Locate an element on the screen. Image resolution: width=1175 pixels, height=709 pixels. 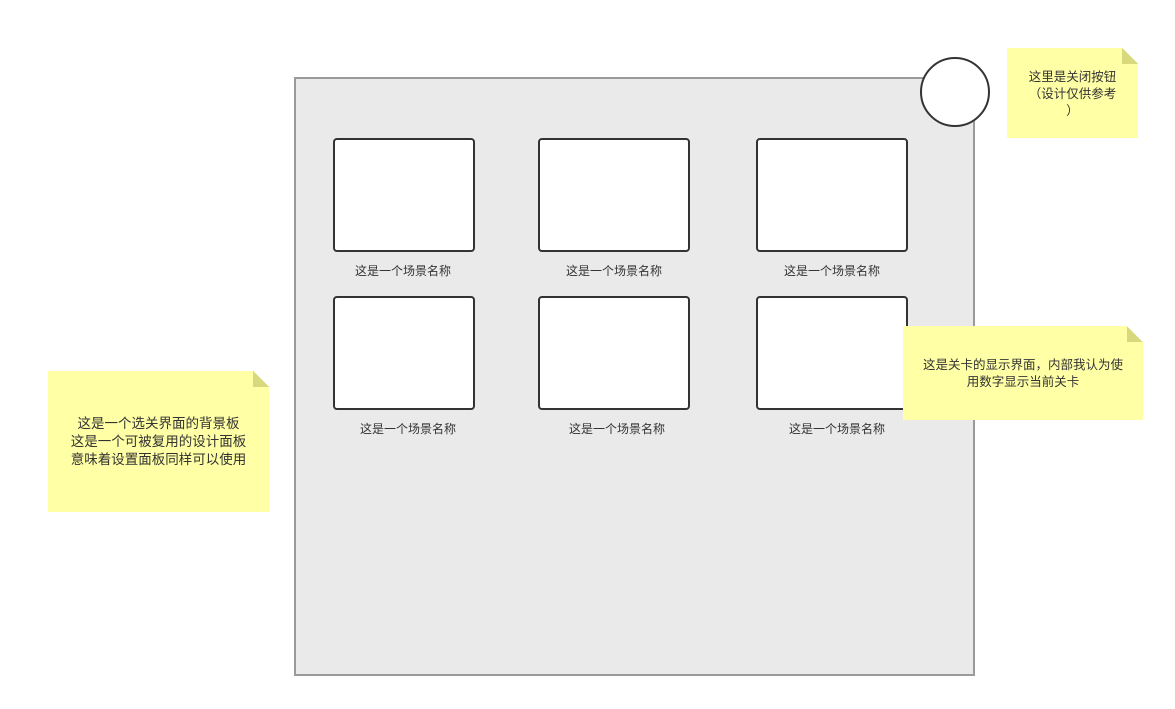
level-name-4: 这是一个场景名称 is located at coordinates (408, 429).